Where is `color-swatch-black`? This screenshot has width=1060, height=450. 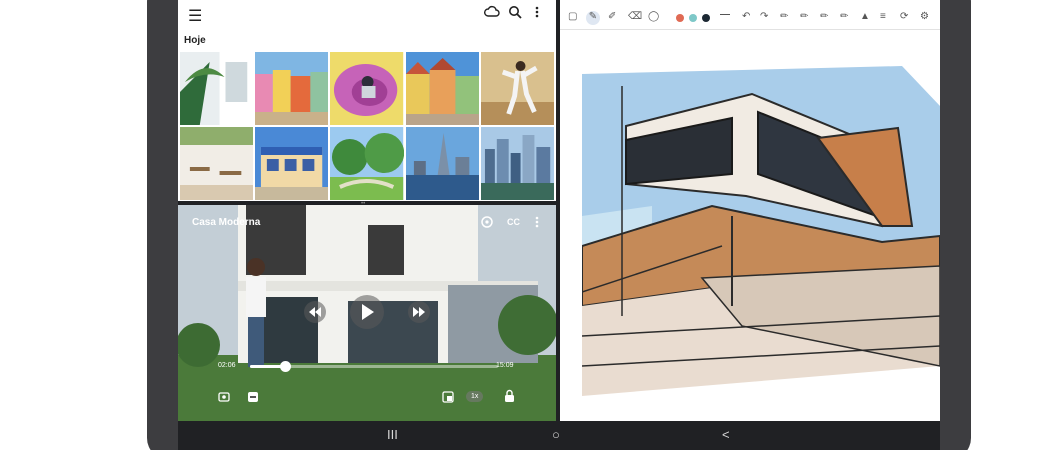
color-swatch-black is located at coordinates (706, 18).